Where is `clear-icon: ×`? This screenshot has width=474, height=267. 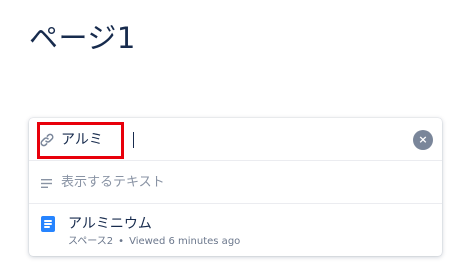
clear-icon: × is located at coordinates (423, 139).